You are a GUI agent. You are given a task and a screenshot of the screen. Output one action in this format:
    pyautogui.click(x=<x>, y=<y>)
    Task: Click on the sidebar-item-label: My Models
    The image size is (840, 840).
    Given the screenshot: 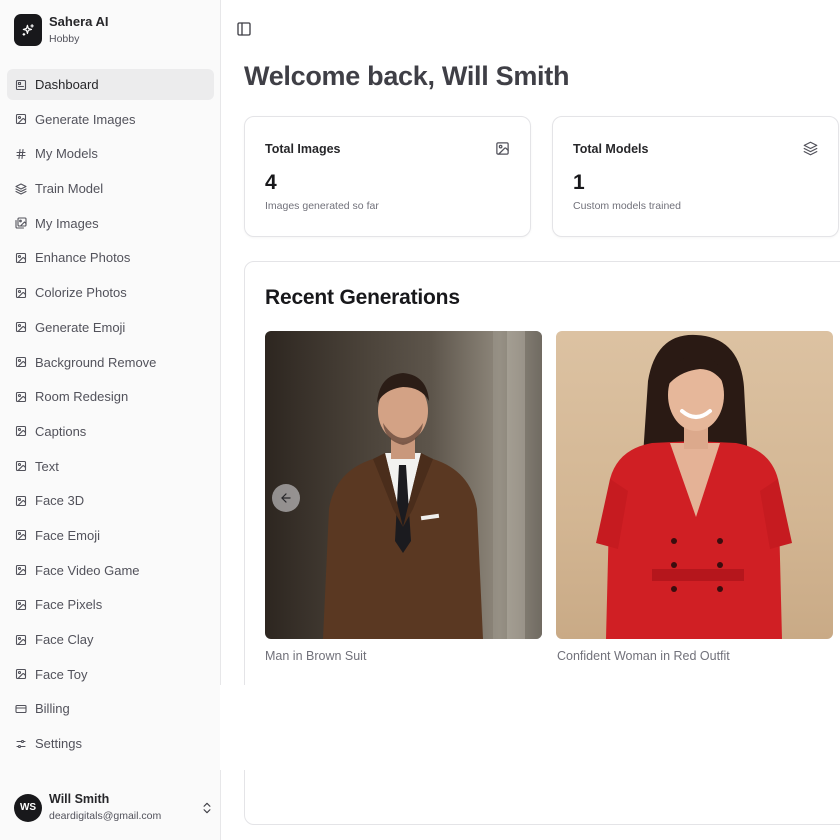 What is the action you would take?
    pyautogui.click(x=66, y=154)
    